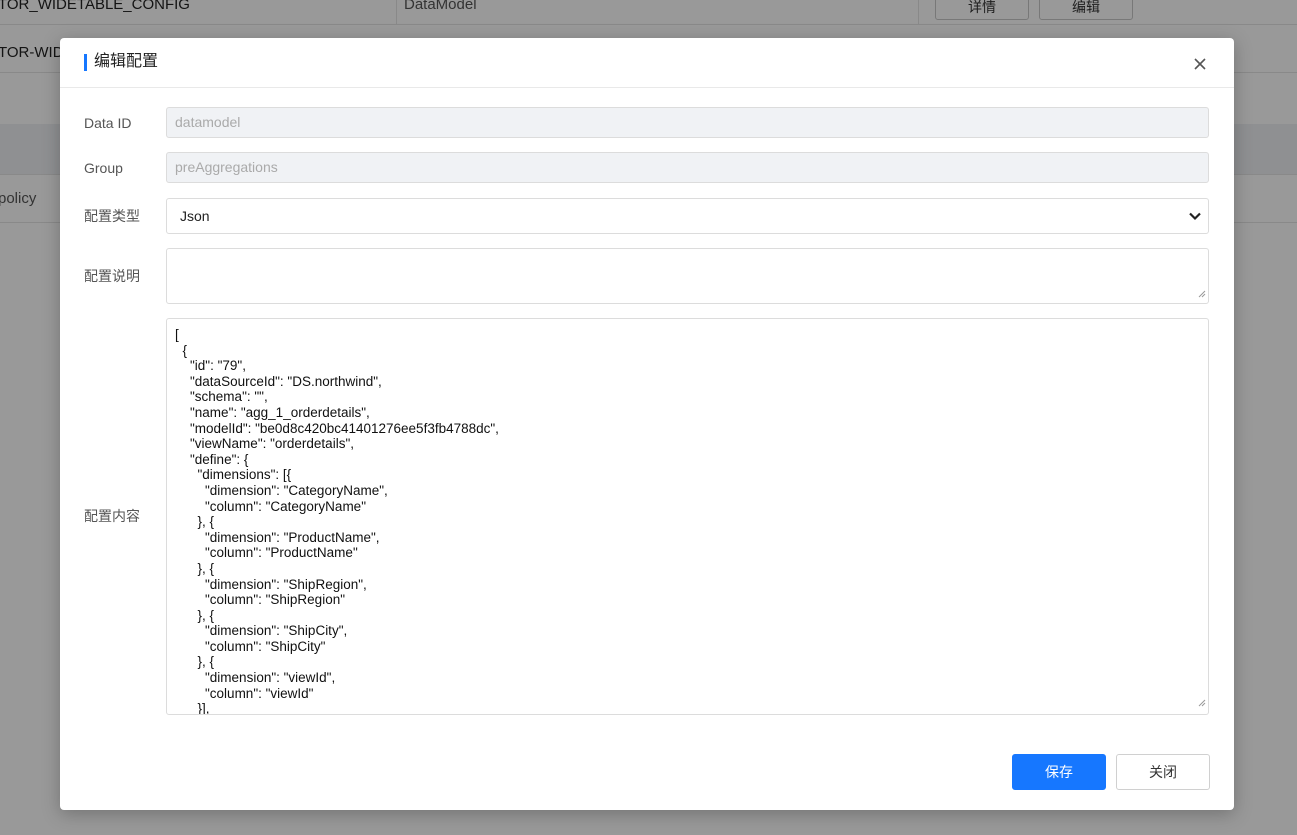  What do you see at coordinates (687, 122) in the screenshot?
I see `data-id-field: datamodel` at bounding box center [687, 122].